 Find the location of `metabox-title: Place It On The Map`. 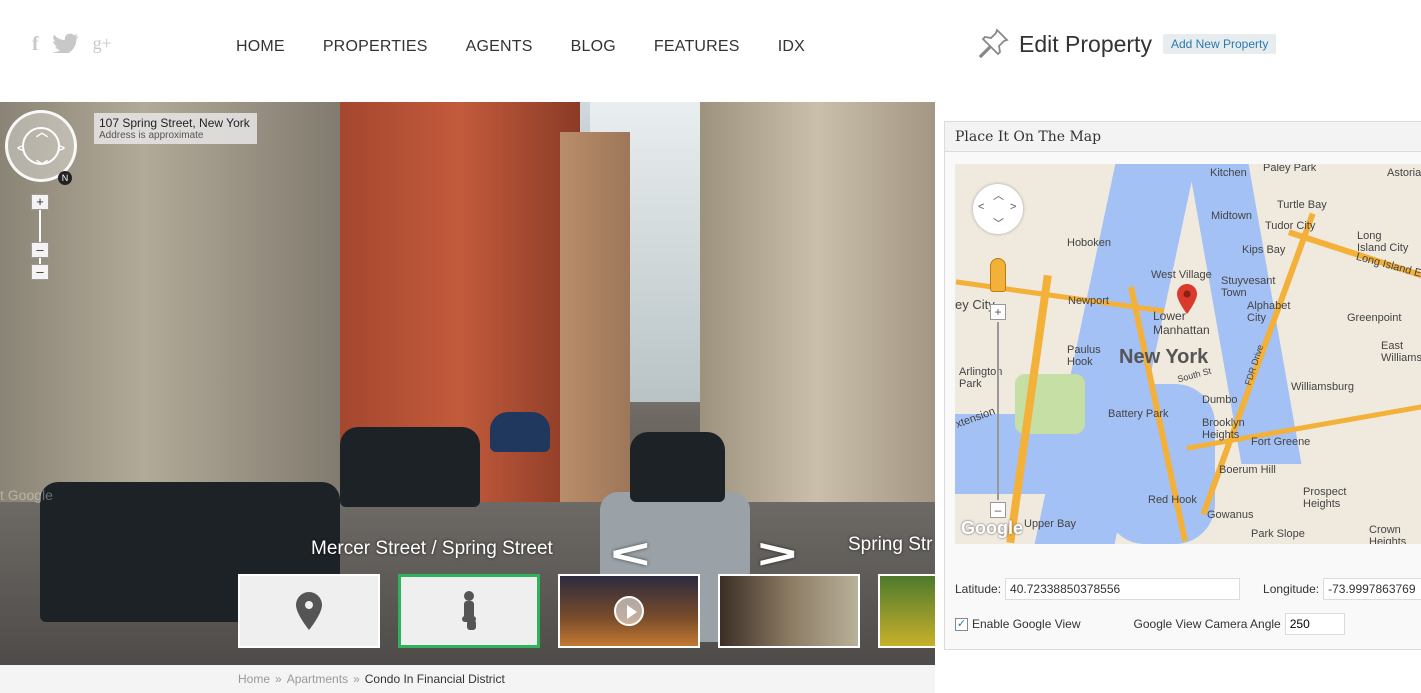

metabox-title: Place It On The Map is located at coordinates (1183, 137).